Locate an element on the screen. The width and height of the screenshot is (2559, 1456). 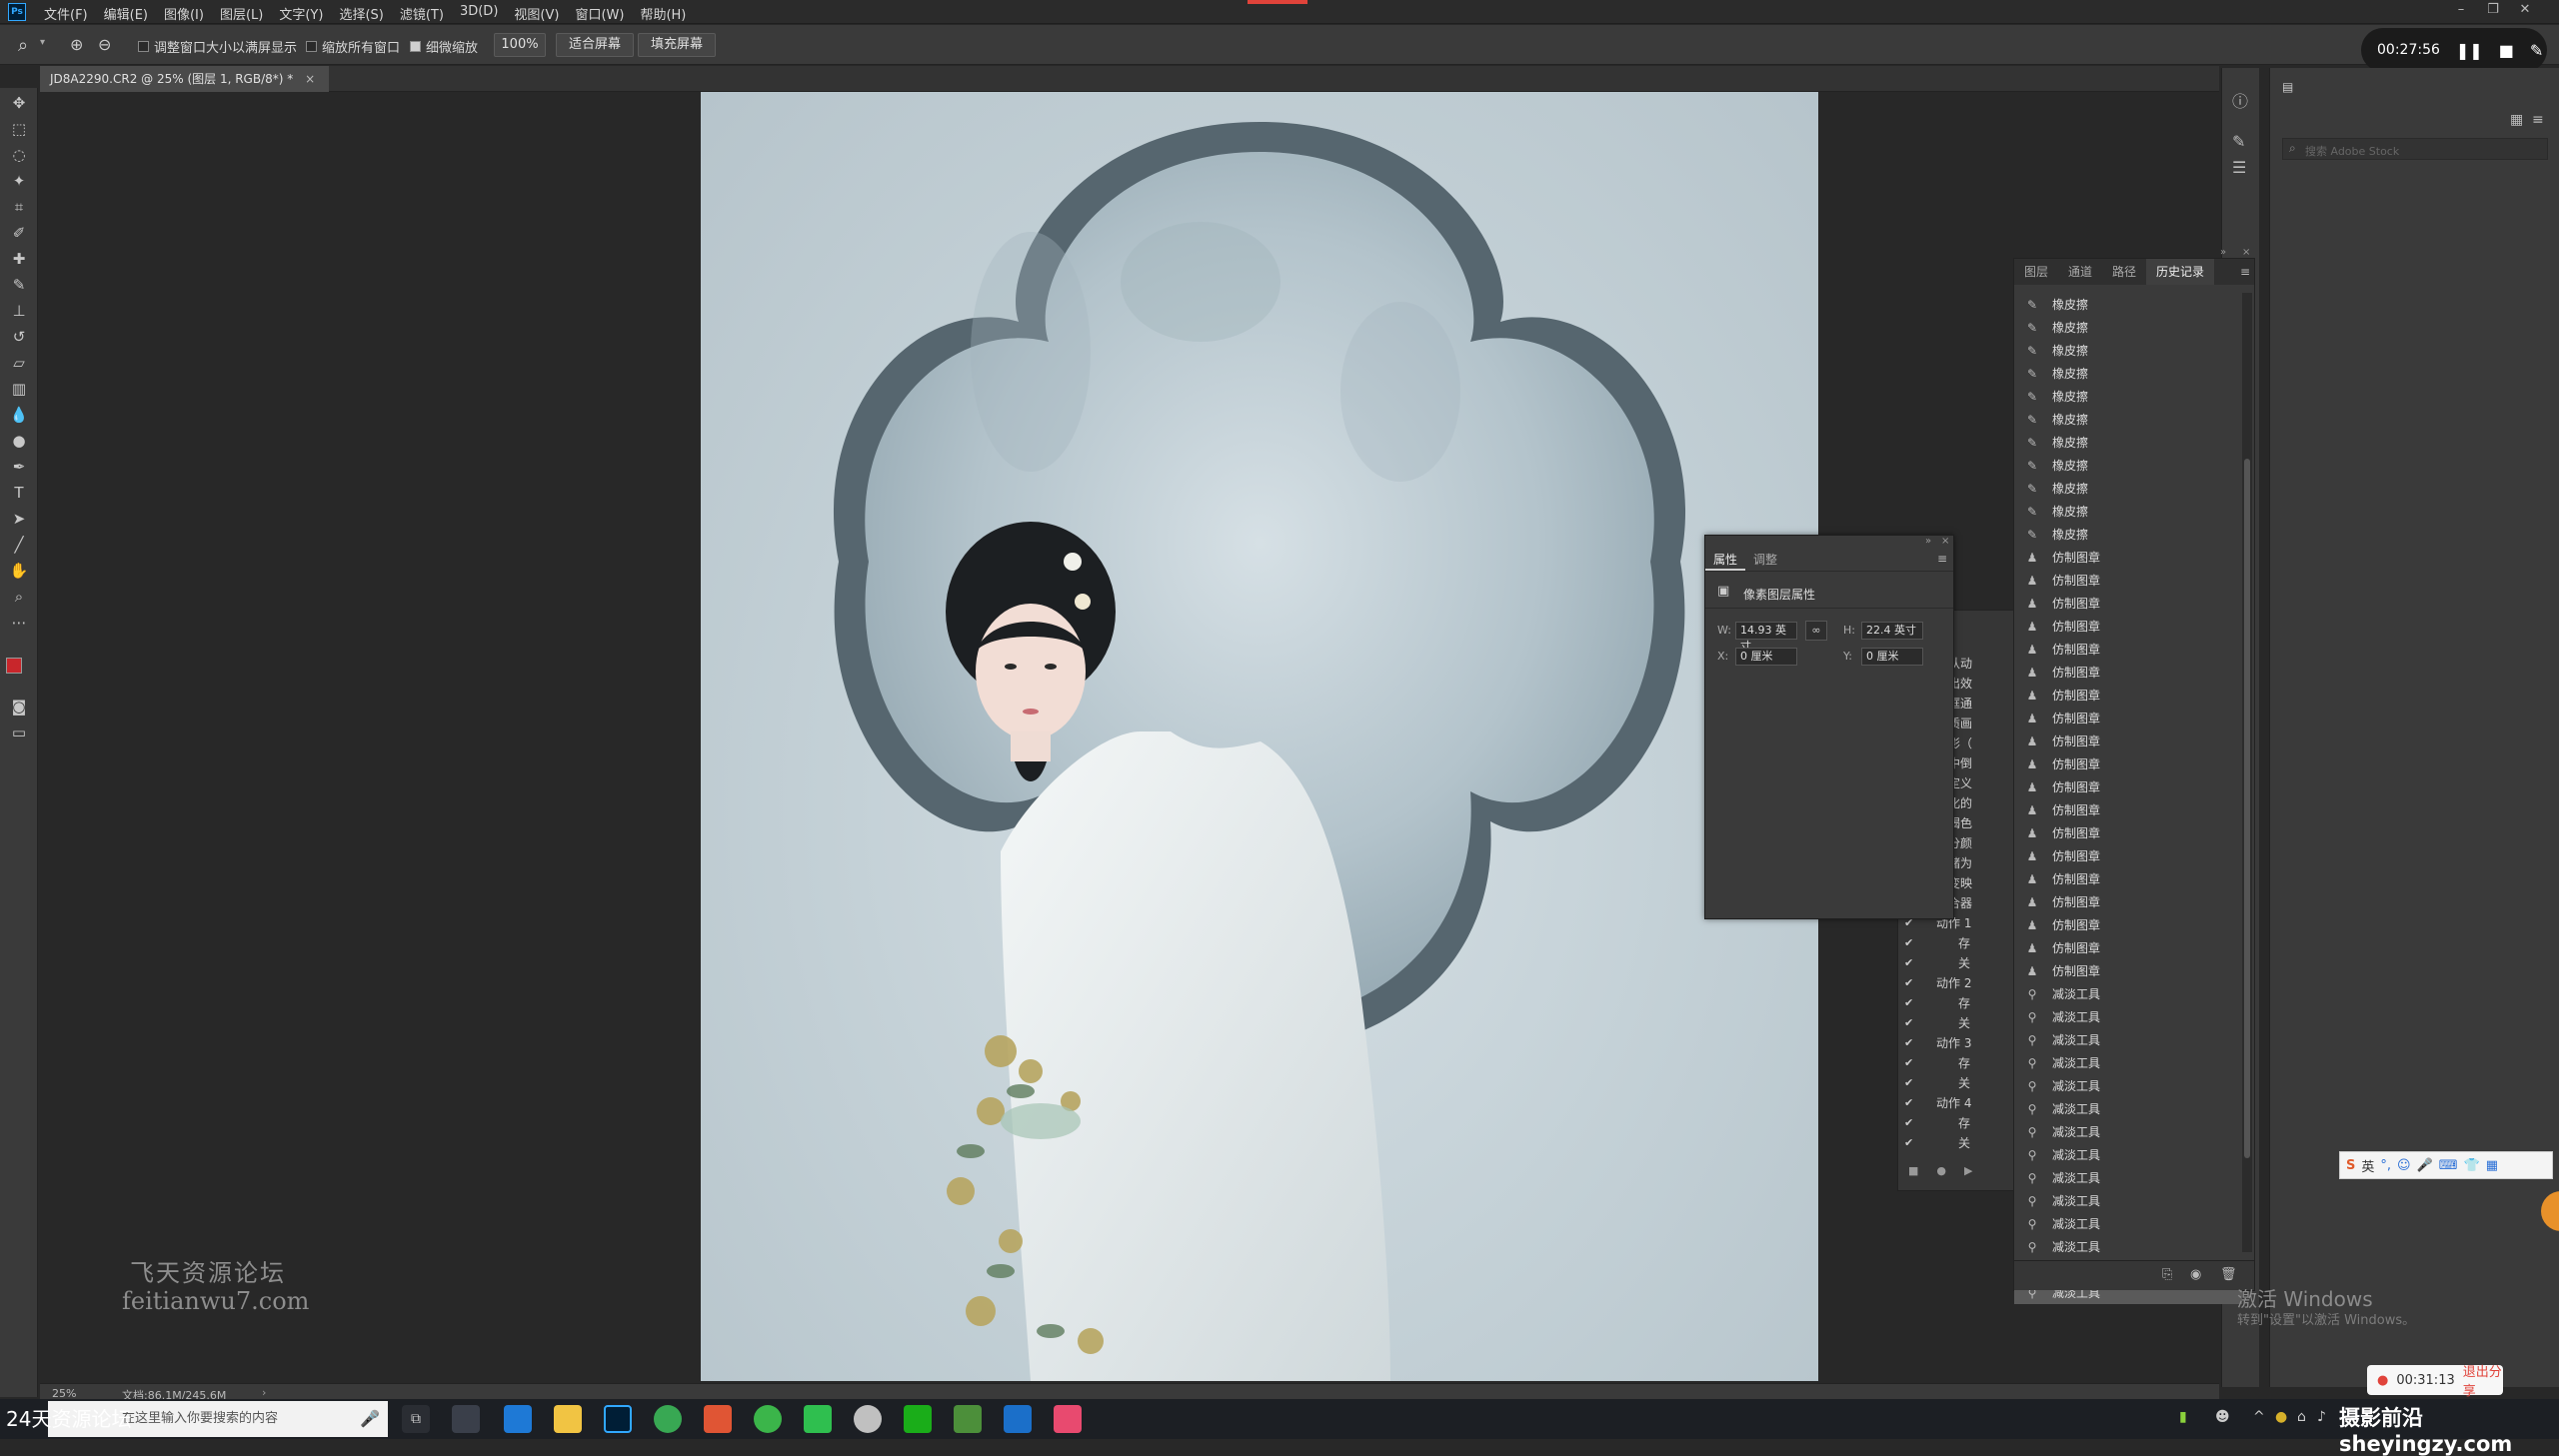
chevron-right-icon: › is located at coordinates (264, 1392).